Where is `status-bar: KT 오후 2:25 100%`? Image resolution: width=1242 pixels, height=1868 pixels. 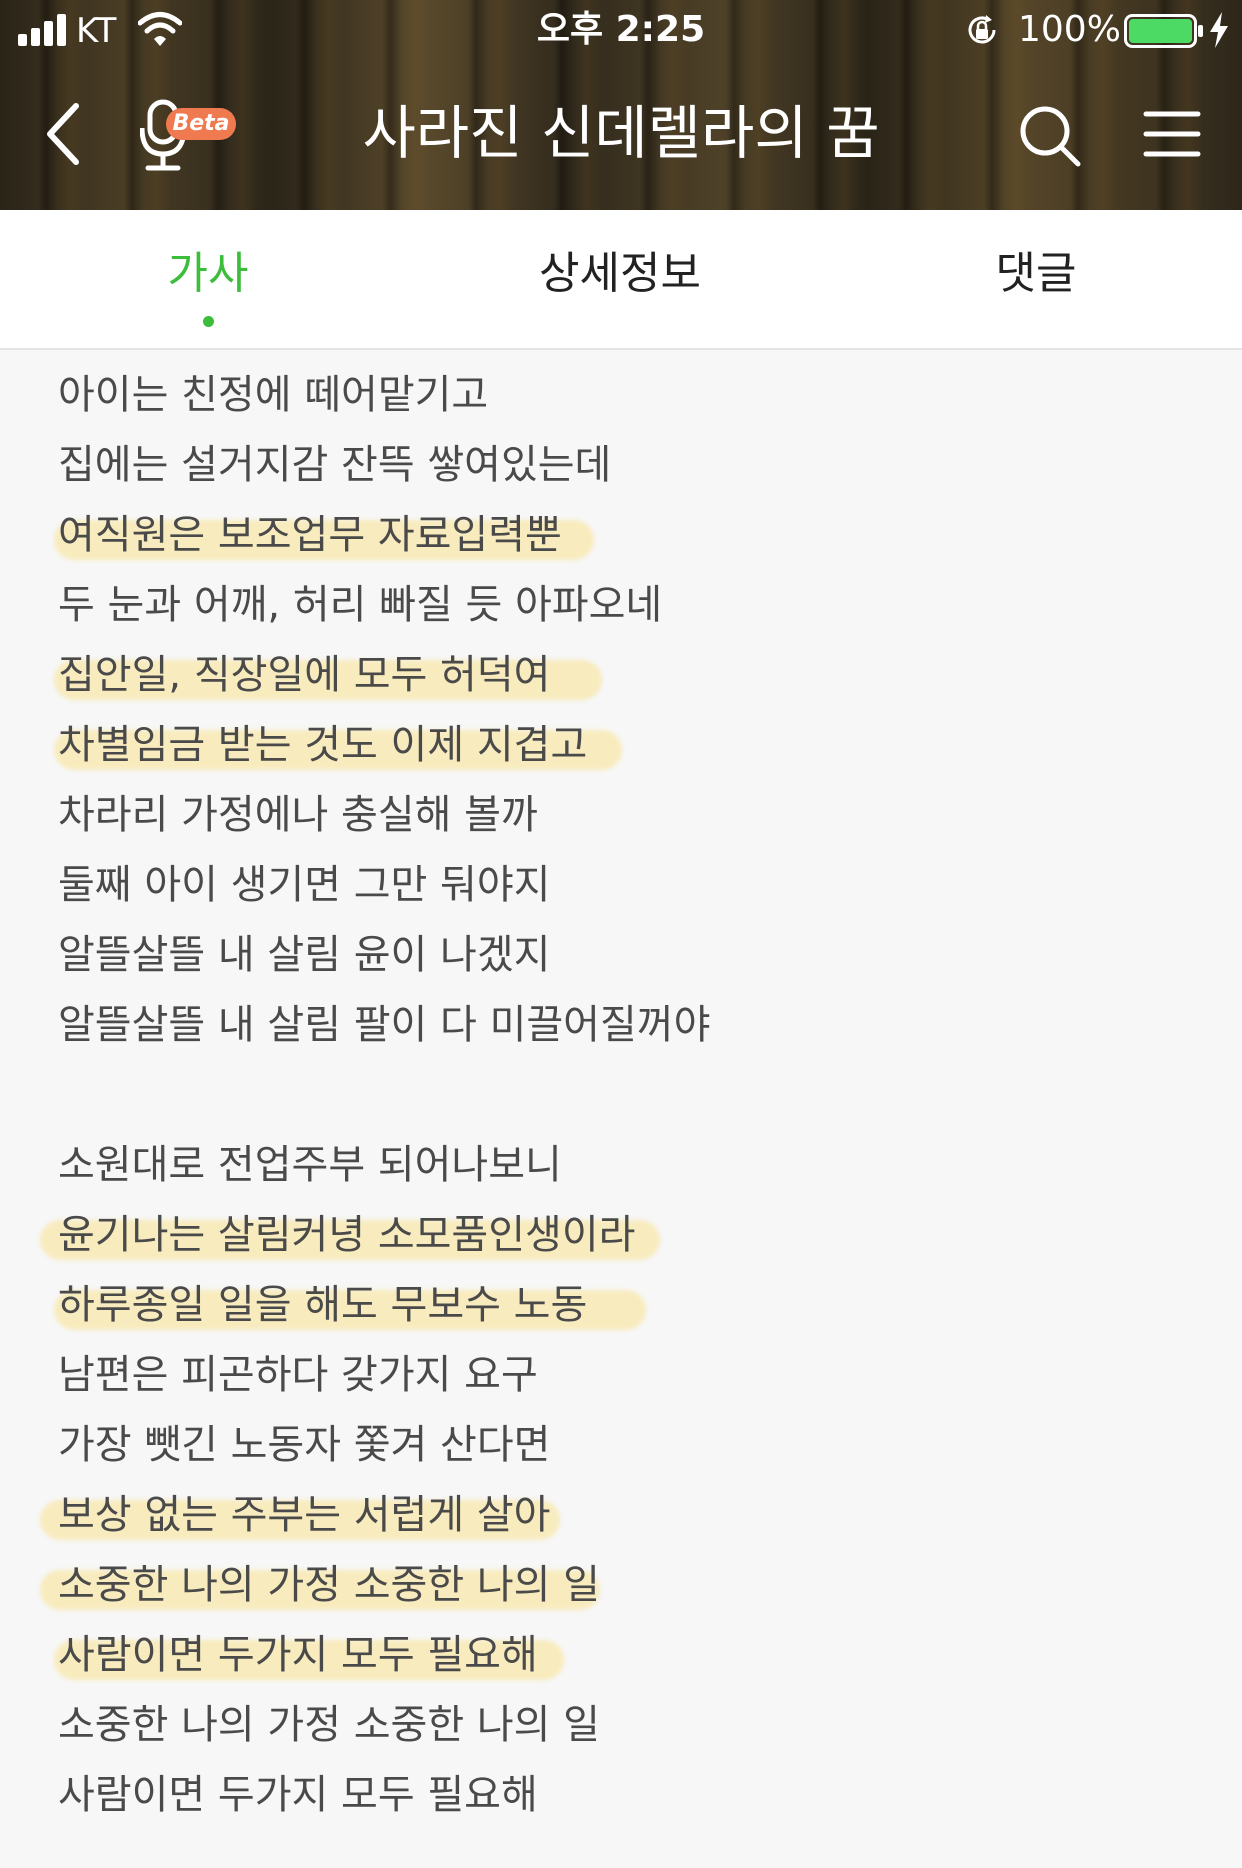 status-bar: KT 오후 2:25 100% is located at coordinates (621, 31).